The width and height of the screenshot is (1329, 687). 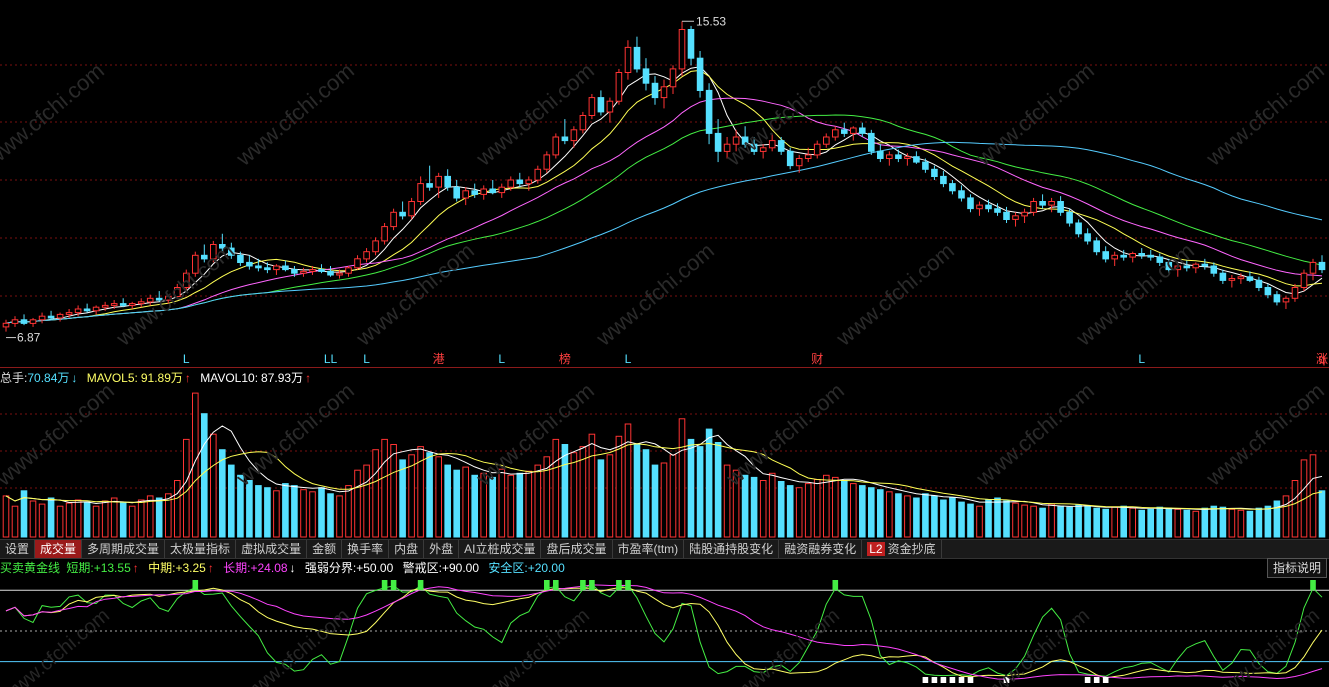 I want to click on short-line, so click(x=664, y=630).